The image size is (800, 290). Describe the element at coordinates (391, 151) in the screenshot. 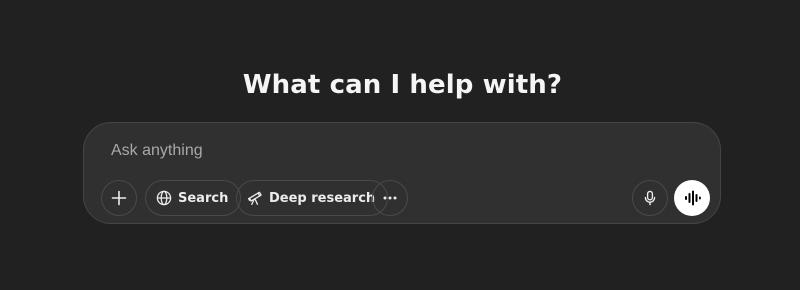

I see `prompt-input` at that location.